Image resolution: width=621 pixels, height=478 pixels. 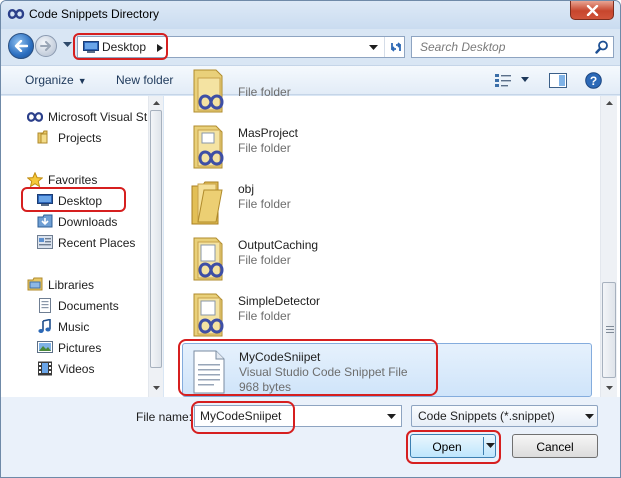 What do you see at coordinates (35, 180) in the screenshot?
I see `star-icon` at bounding box center [35, 180].